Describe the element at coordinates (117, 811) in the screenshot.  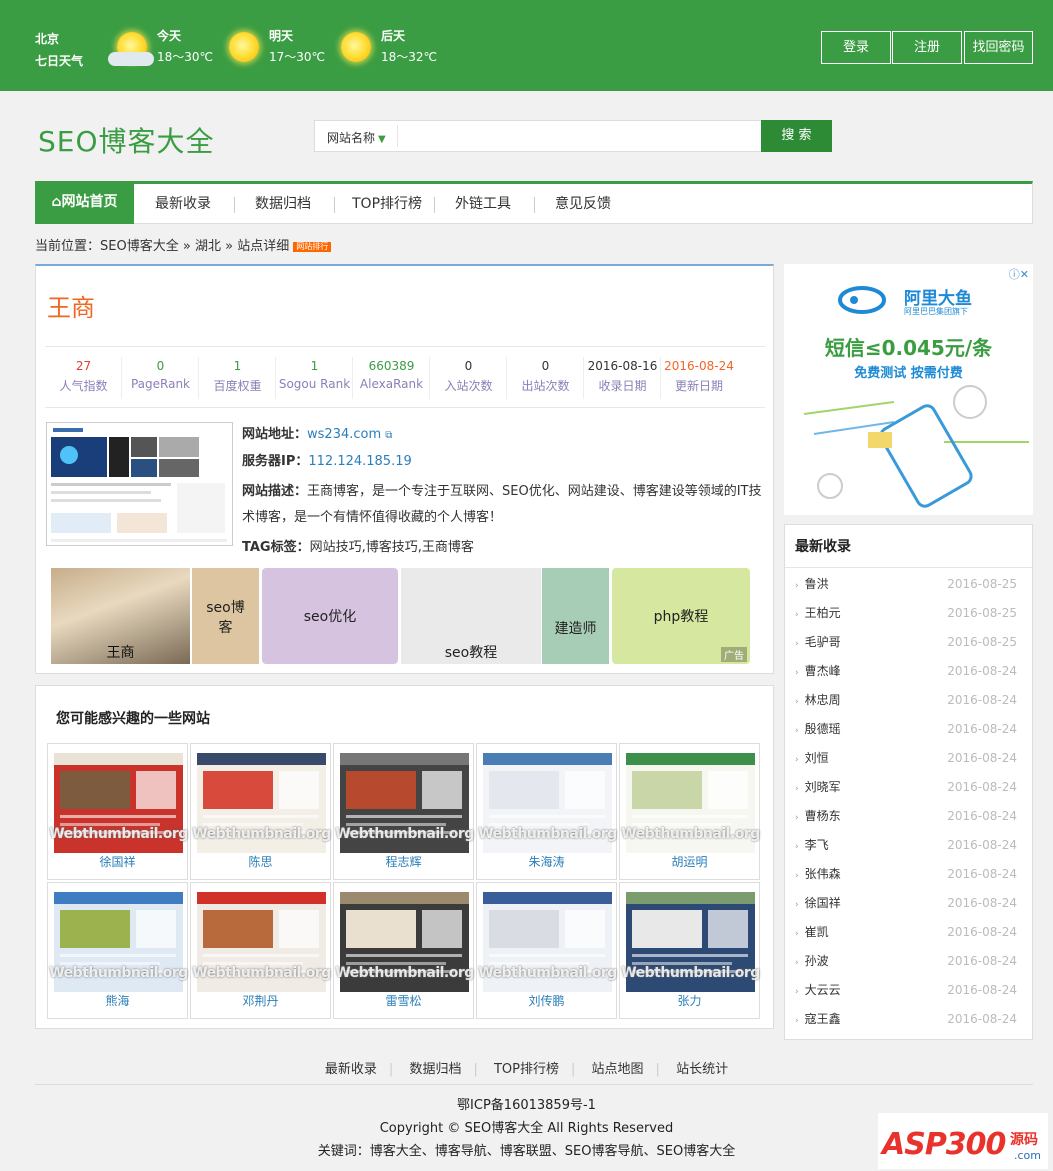
I see `related-site-card: Webthumbnail.org 徐国祥` at that location.